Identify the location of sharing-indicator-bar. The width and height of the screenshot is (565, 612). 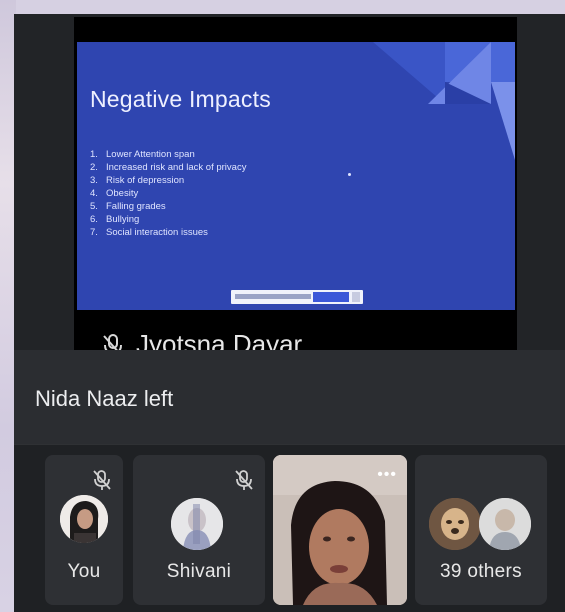
(297, 297).